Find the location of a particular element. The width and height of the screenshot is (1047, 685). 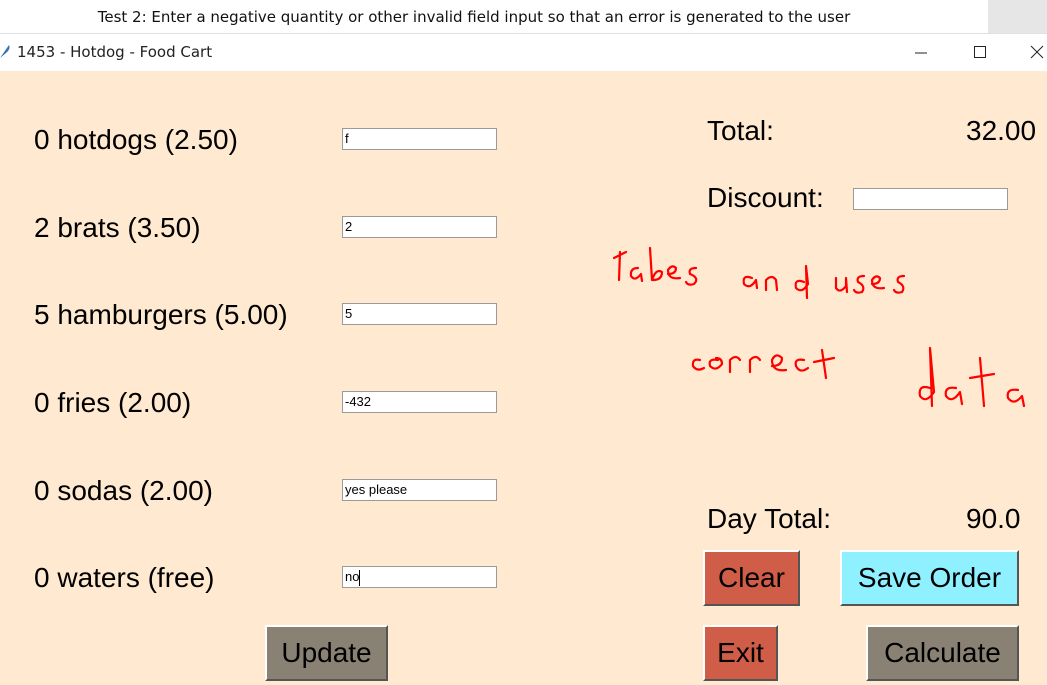

brats-quantity-input: 2 is located at coordinates (419, 227).